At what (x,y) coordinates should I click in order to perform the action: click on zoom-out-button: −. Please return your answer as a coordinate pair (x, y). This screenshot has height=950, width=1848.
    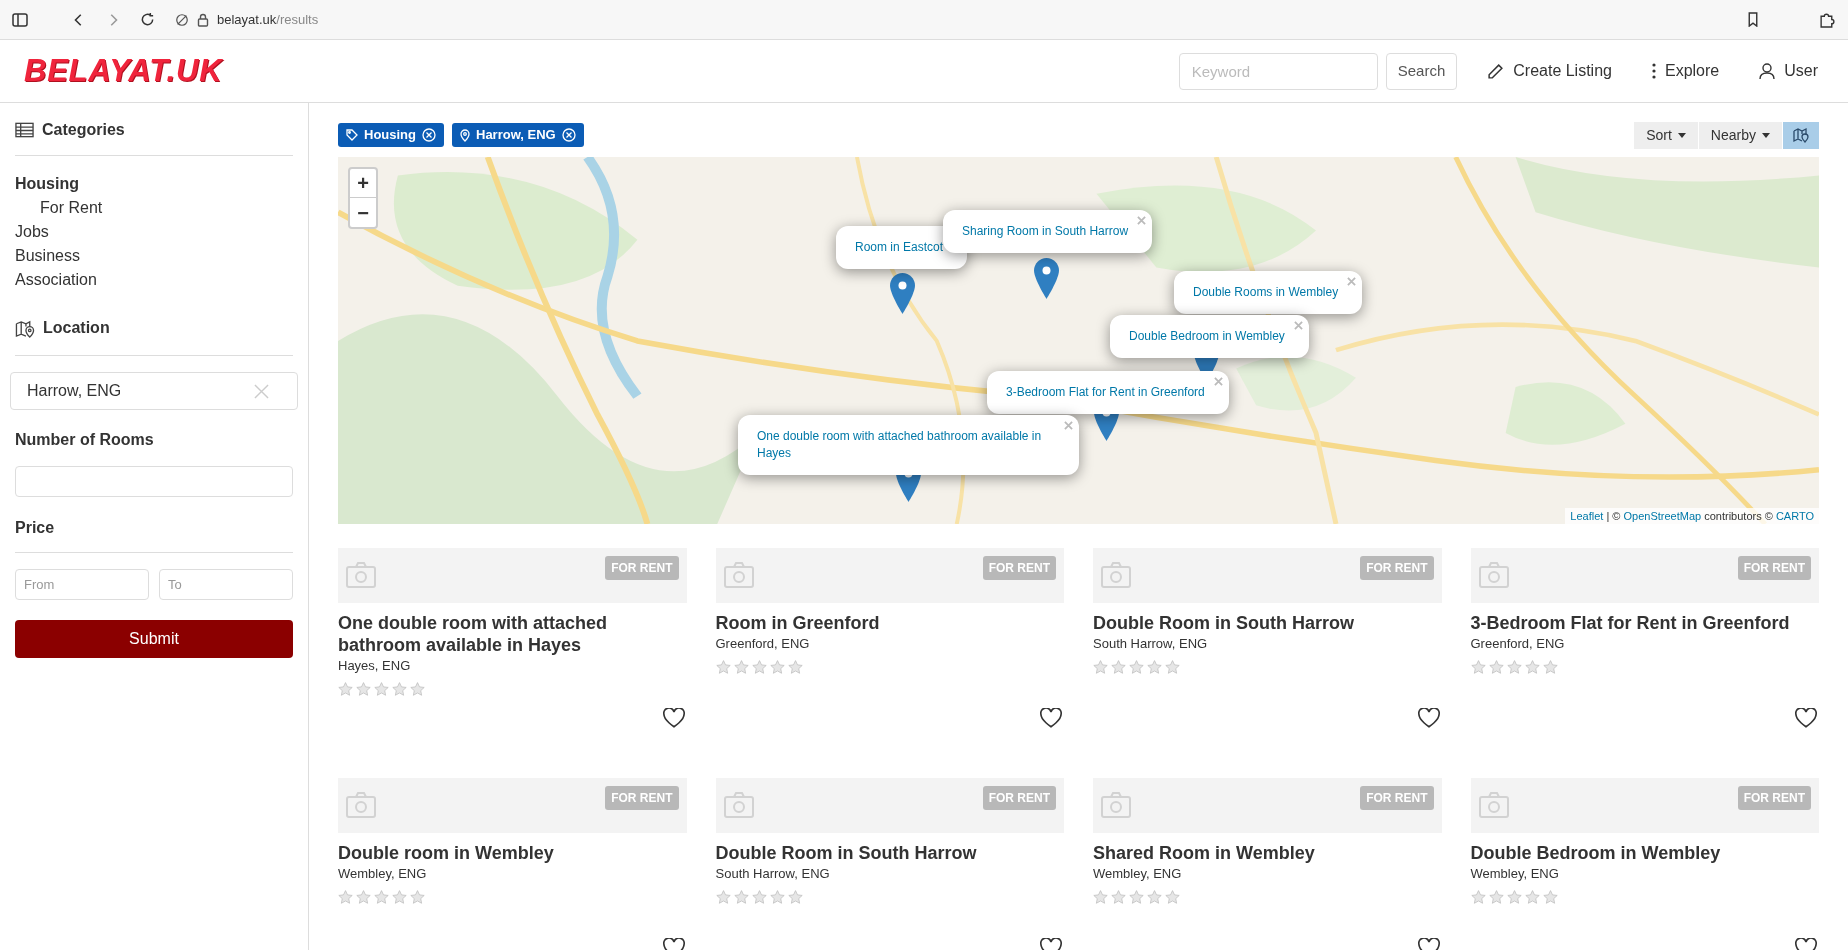
    Looking at the image, I should click on (363, 212).